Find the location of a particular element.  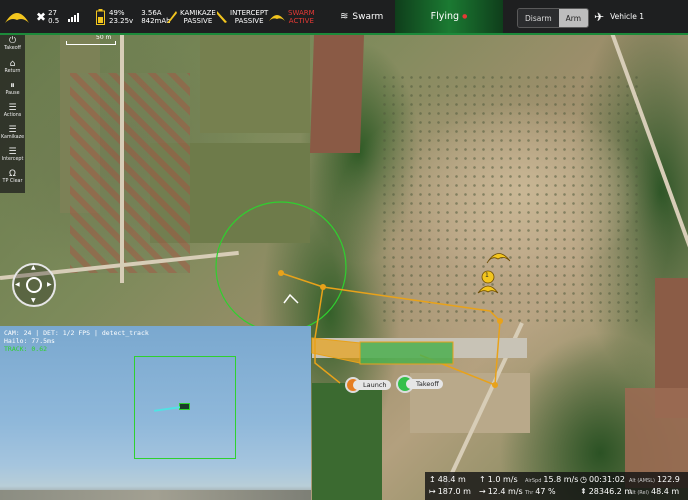

battery-voltage: 23.25v is located at coordinates (121, 20).